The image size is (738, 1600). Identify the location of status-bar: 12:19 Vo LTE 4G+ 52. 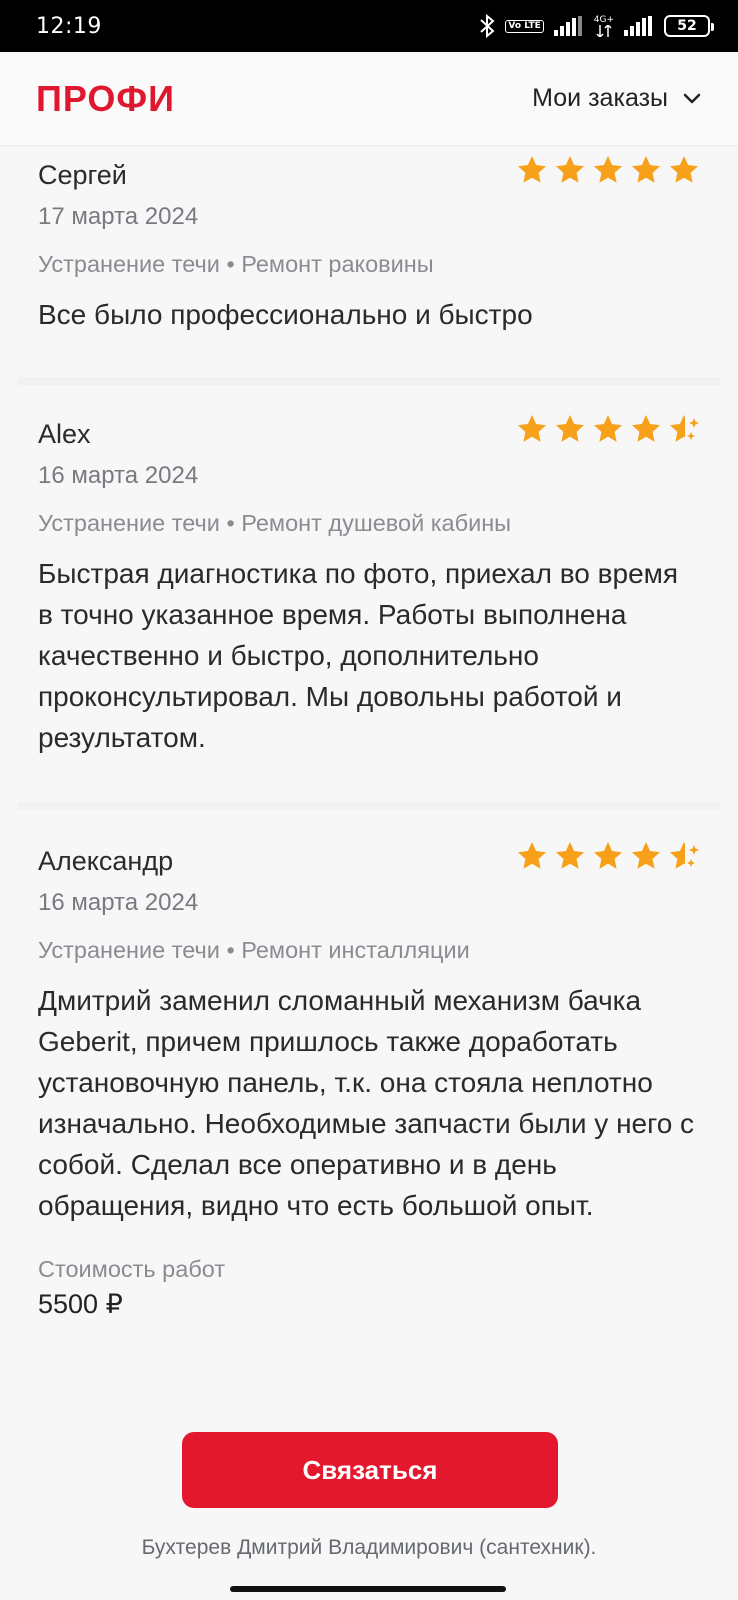
(369, 26).